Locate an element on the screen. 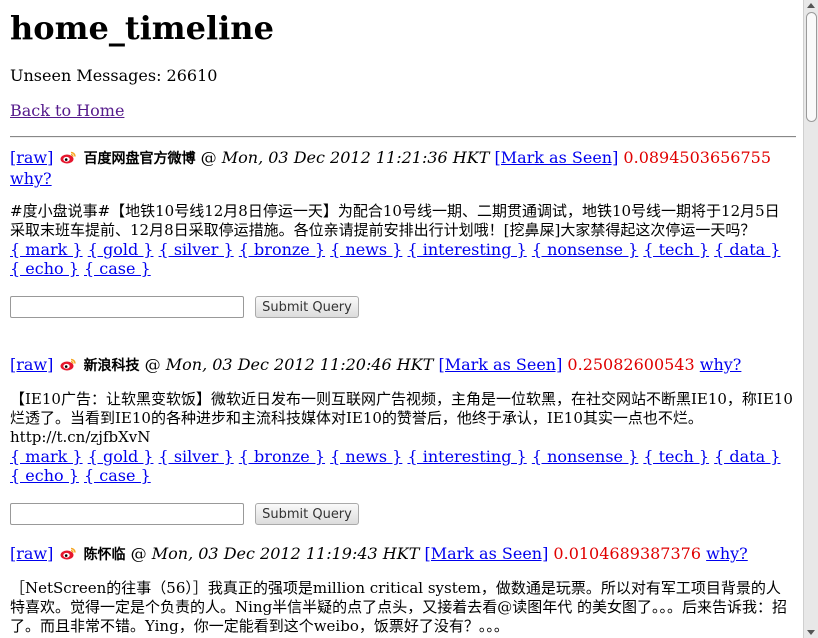  unseen-count: Unseen Messages: 26610 is located at coordinates (114, 75).